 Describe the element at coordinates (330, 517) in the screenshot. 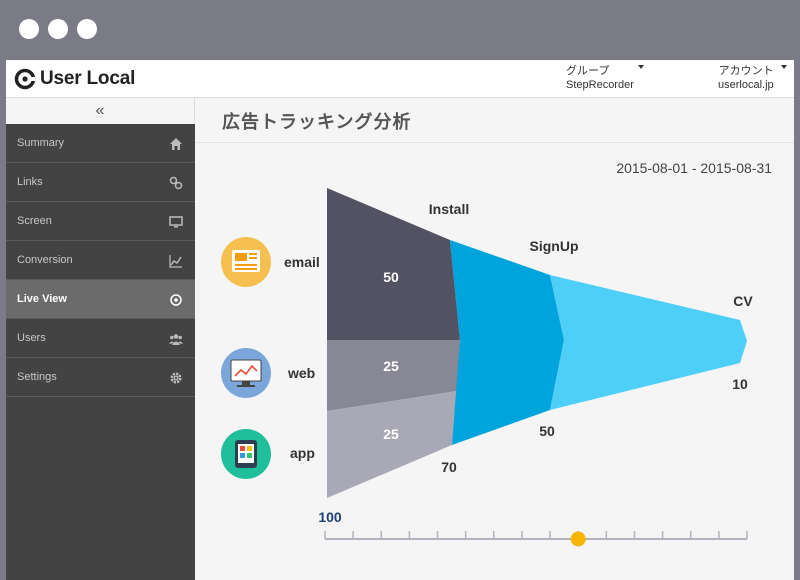

I see `total-label-start: 100` at that location.